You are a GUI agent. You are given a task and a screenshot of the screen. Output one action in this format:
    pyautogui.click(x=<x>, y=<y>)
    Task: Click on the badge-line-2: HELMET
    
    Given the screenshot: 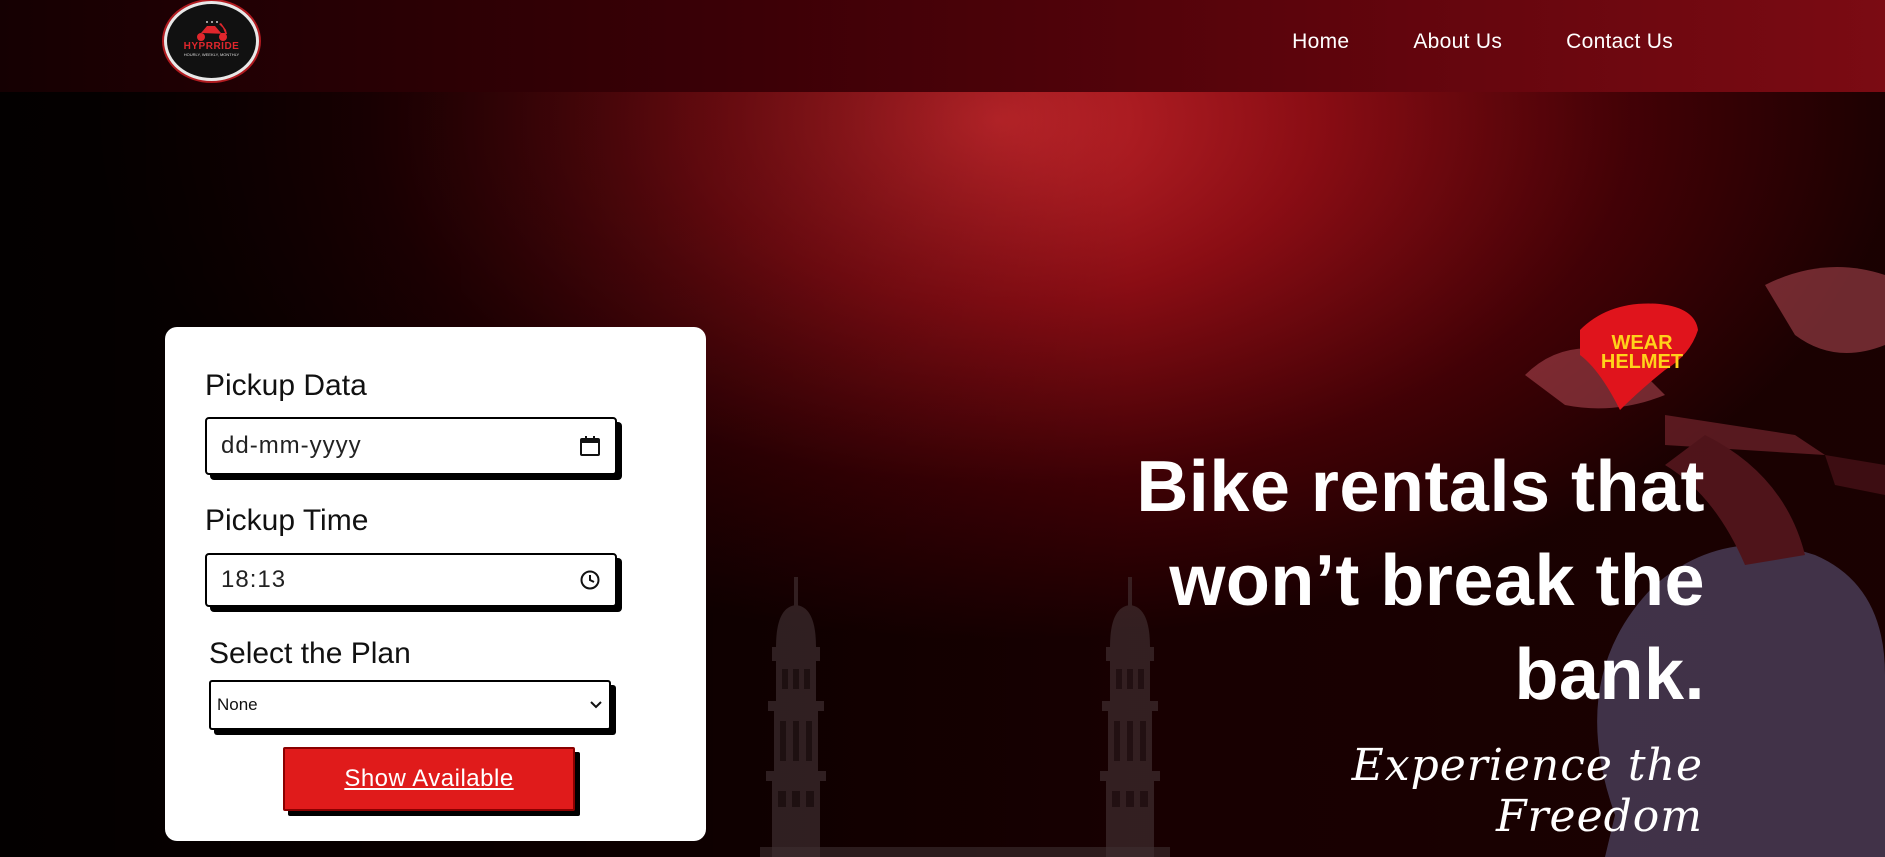 What is the action you would take?
    pyautogui.click(x=1642, y=362)
    